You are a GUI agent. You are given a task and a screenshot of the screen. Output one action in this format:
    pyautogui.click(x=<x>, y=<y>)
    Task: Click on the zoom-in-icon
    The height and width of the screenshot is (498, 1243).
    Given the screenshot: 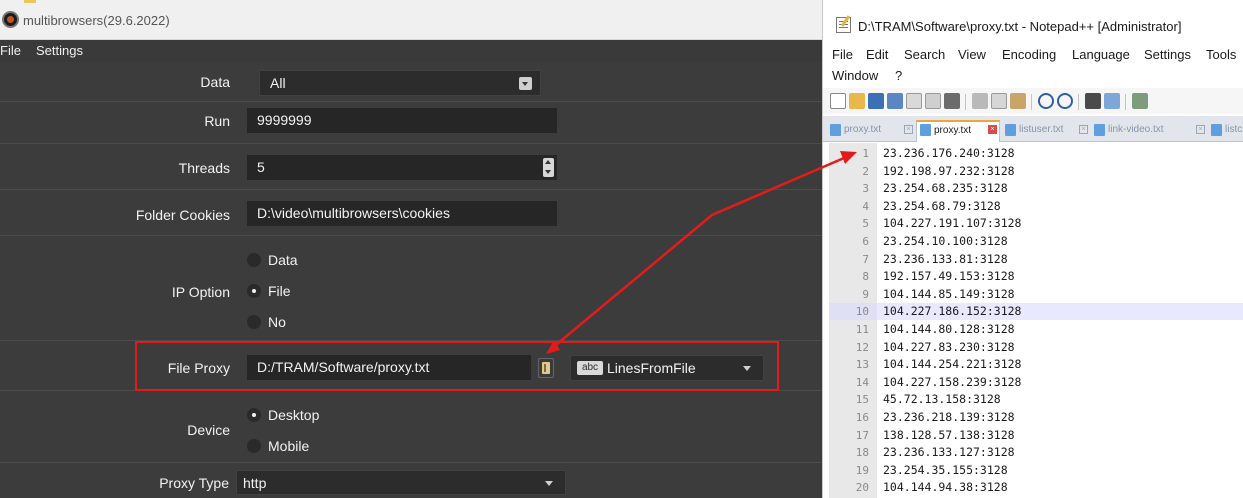 What is the action you would take?
    pyautogui.click(x=1140, y=101)
    